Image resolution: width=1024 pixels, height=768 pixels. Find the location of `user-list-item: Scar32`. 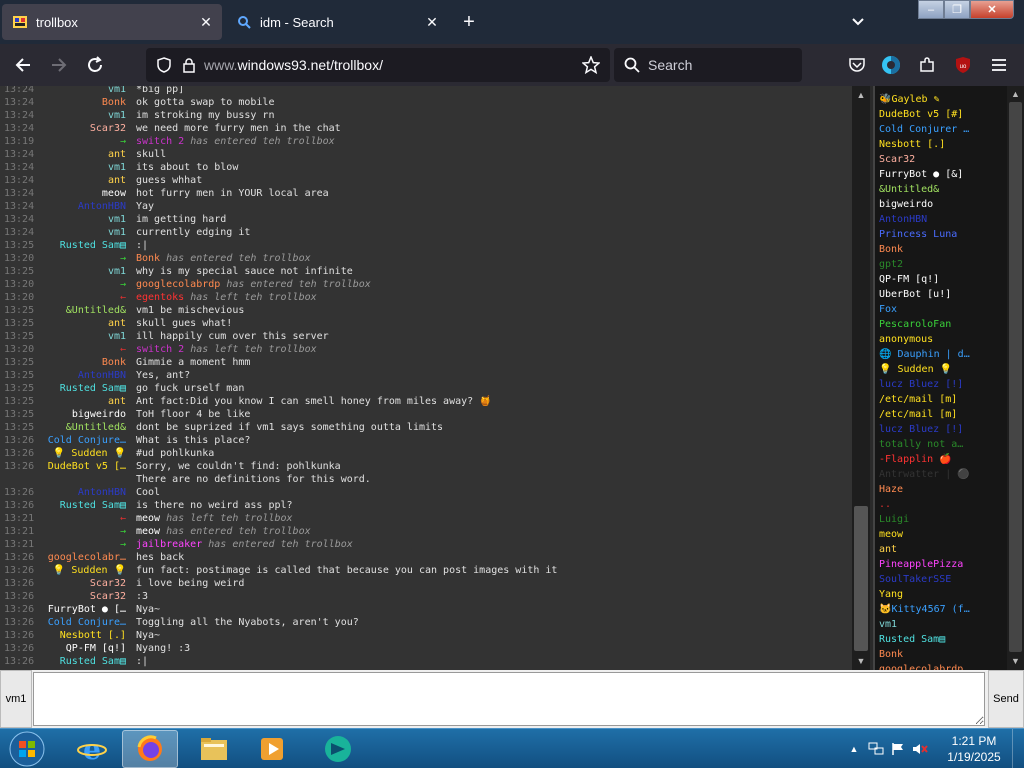

user-list-item: Scar32 is located at coordinates (942, 159).